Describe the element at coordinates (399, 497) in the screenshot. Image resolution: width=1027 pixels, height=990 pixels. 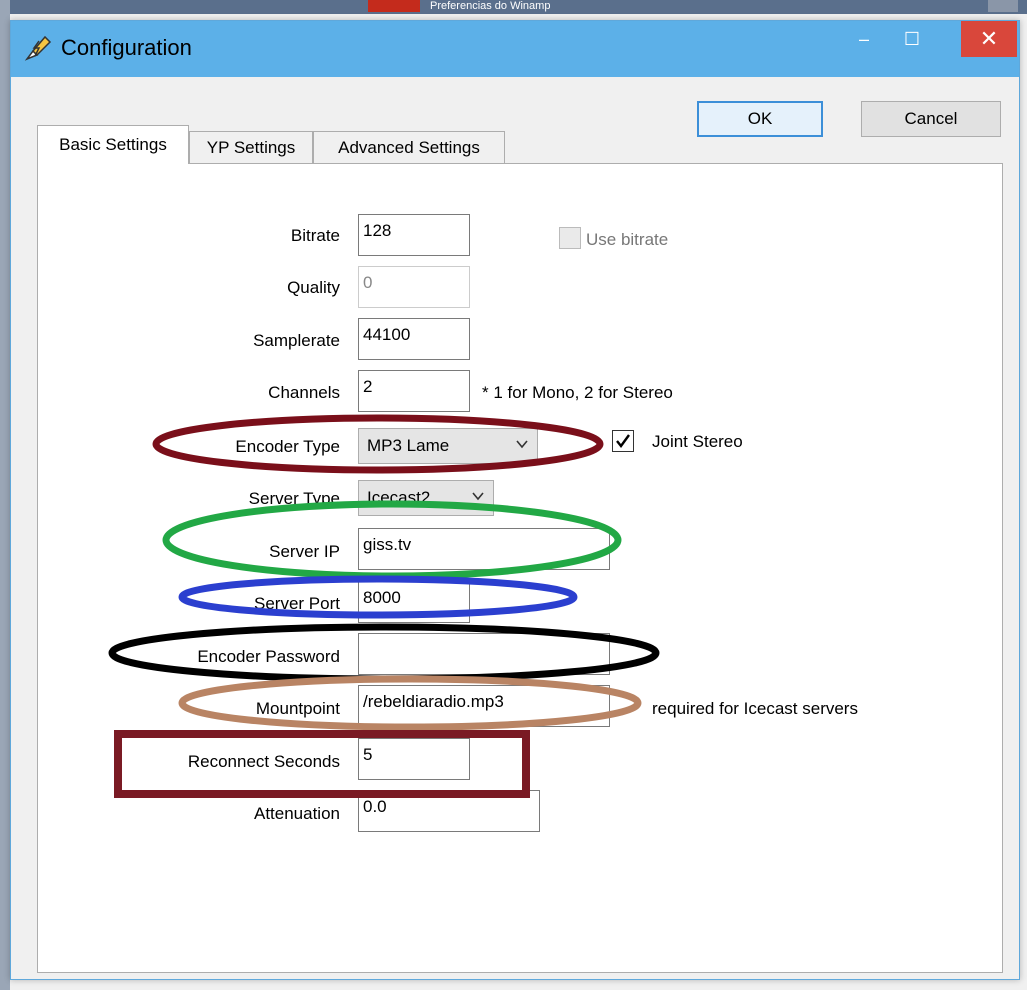
I see `server-type-value: Icecast2` at that location.